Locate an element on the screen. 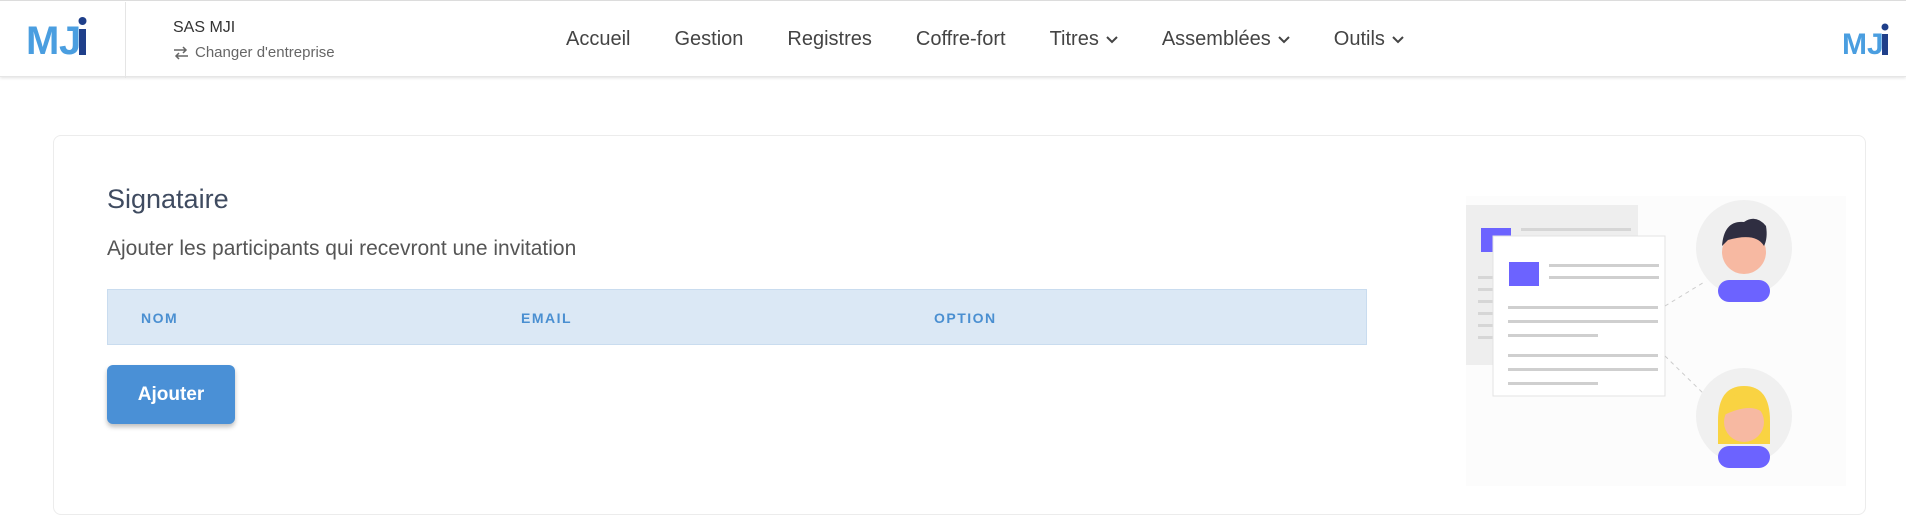  add-participant-button: Ajouter is located at coordinates (171, 394).